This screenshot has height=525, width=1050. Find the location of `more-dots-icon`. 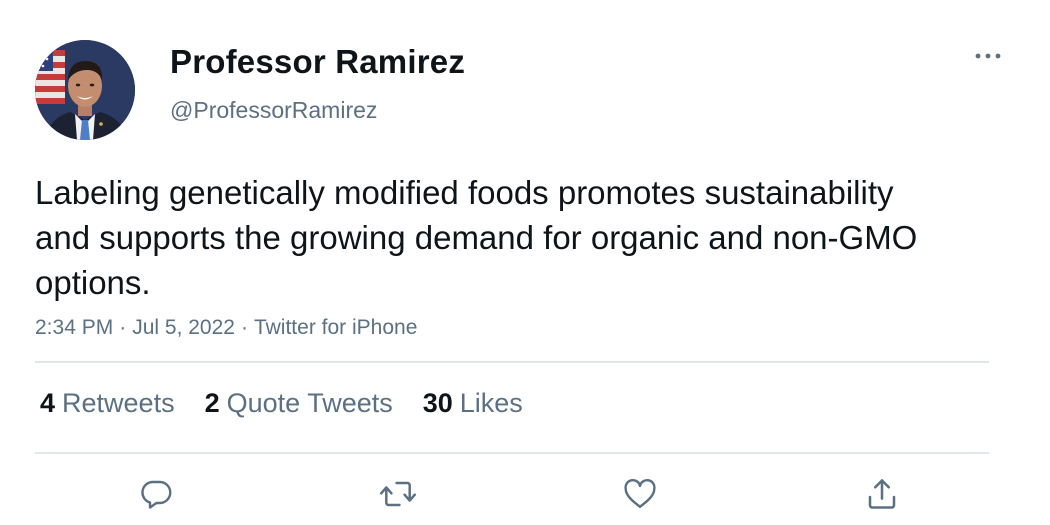

more-dots-icon is located at coordinates (988, 56).